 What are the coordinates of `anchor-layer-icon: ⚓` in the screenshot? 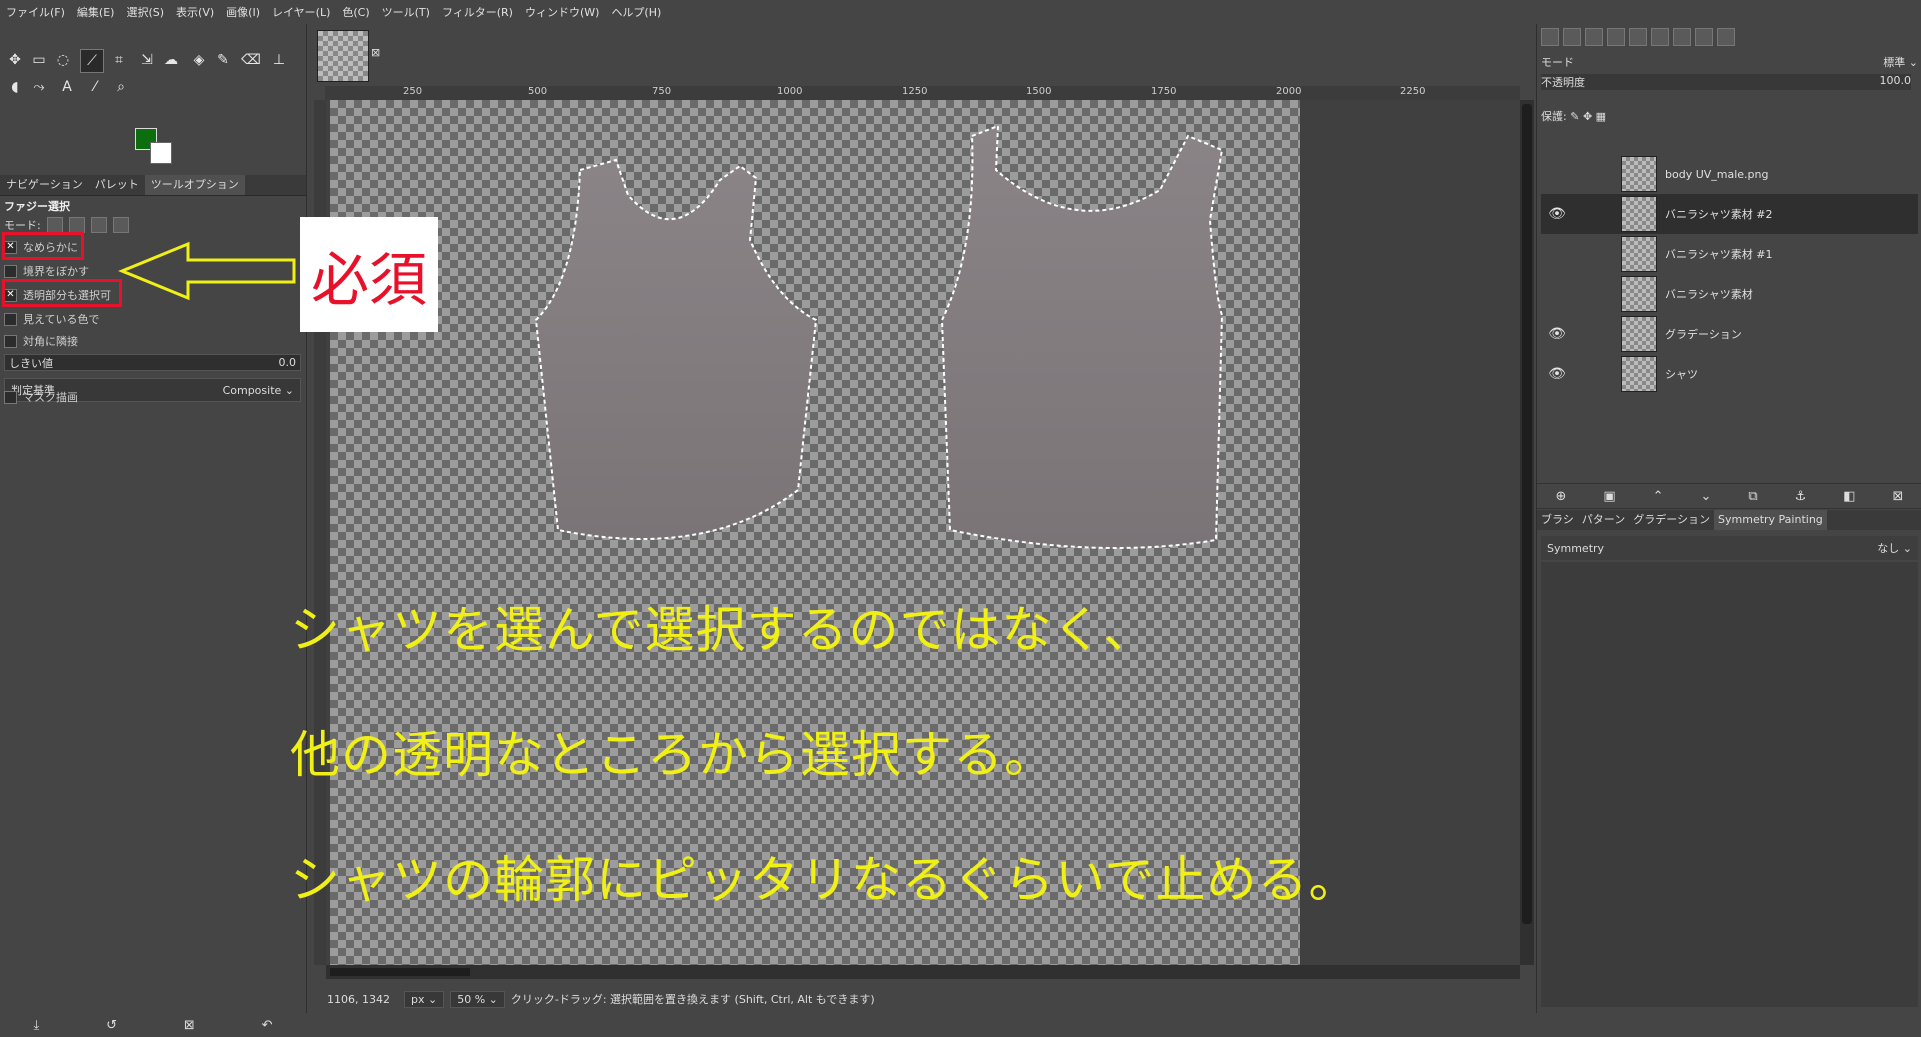 It's located at (1801, 496).